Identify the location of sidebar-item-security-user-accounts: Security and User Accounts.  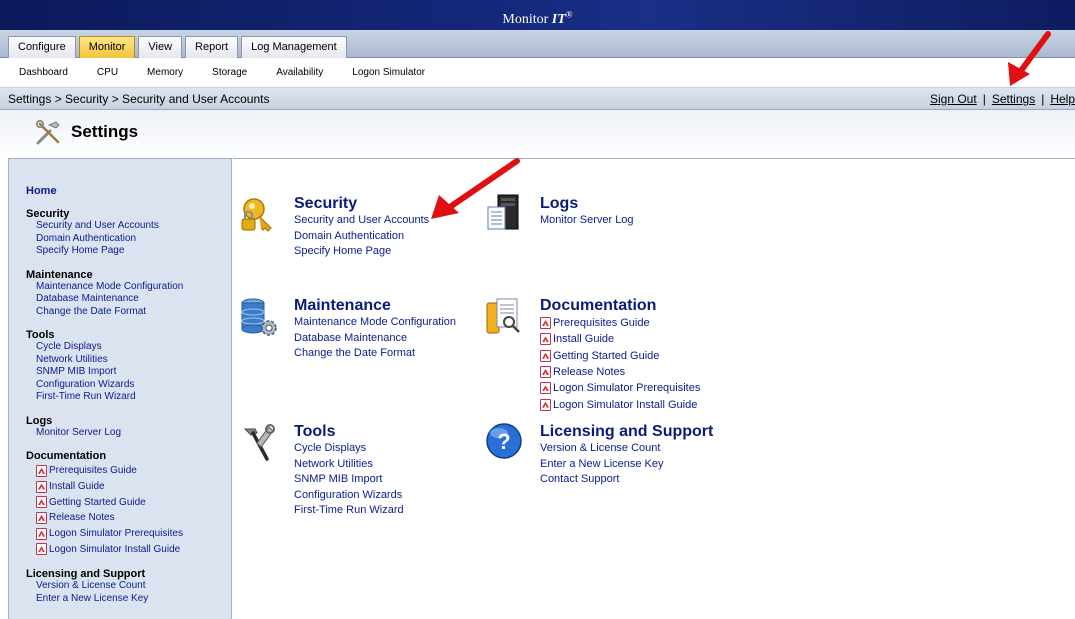
(133, 226).